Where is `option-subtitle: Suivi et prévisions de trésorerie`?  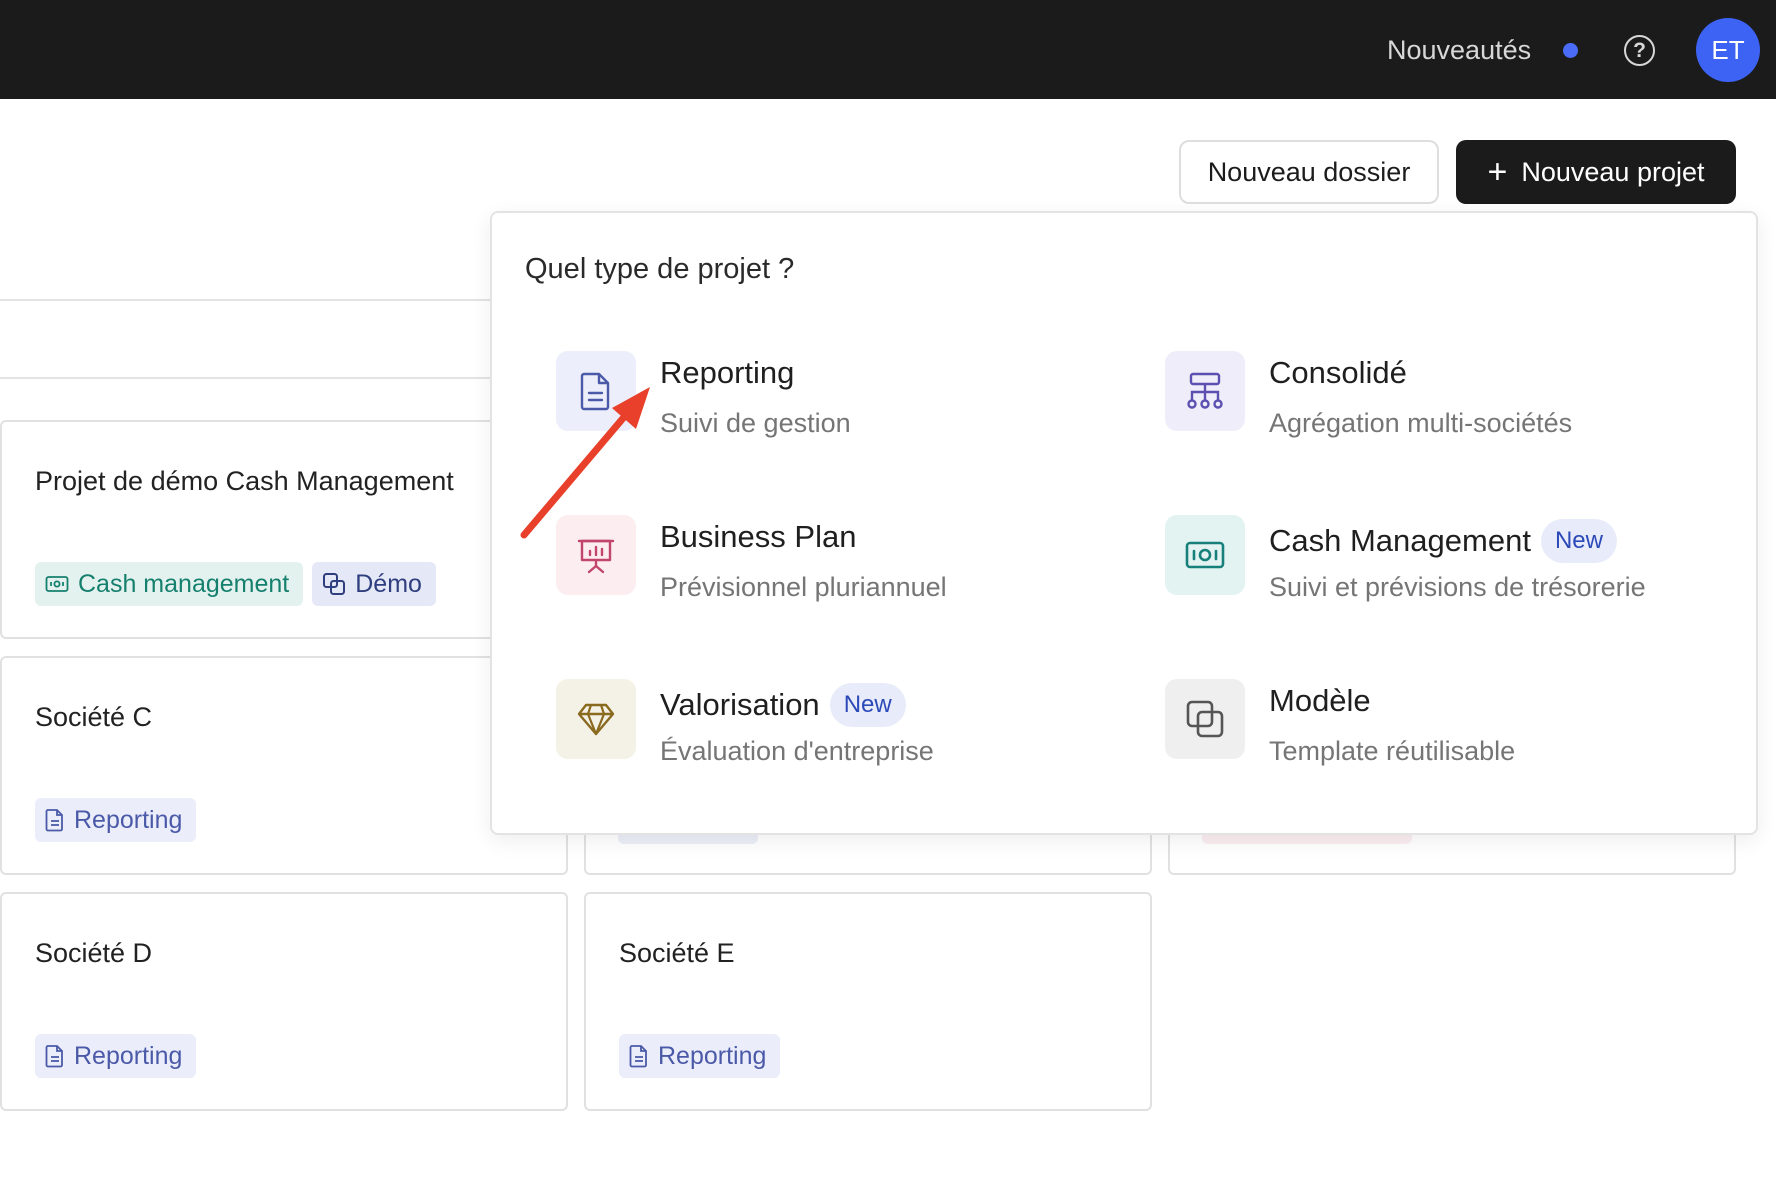
option-subtitle: Suivi et prévisions de trésorerie is located at coordinates (1457, 587).